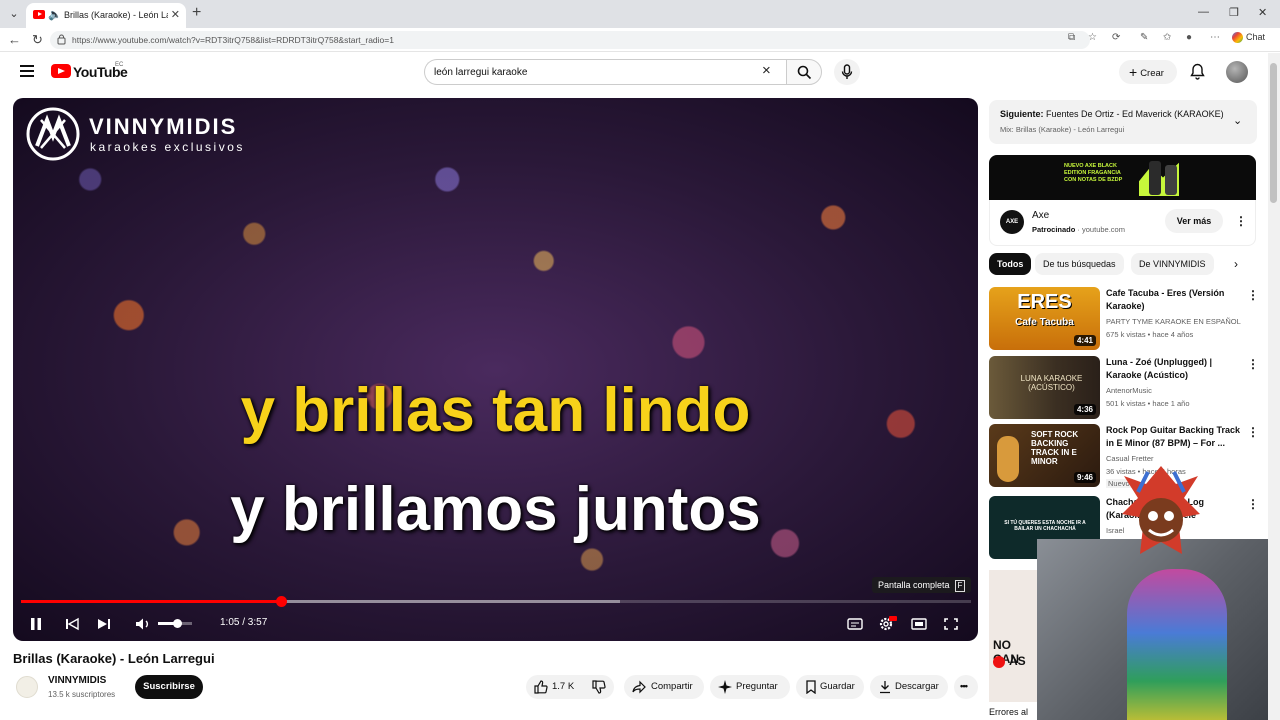 The height and width of the screenshot is (720, 1280). Describe the element at coordinates (1040, 215) in the screenshot. I see `ad-name: Axe` at that location.